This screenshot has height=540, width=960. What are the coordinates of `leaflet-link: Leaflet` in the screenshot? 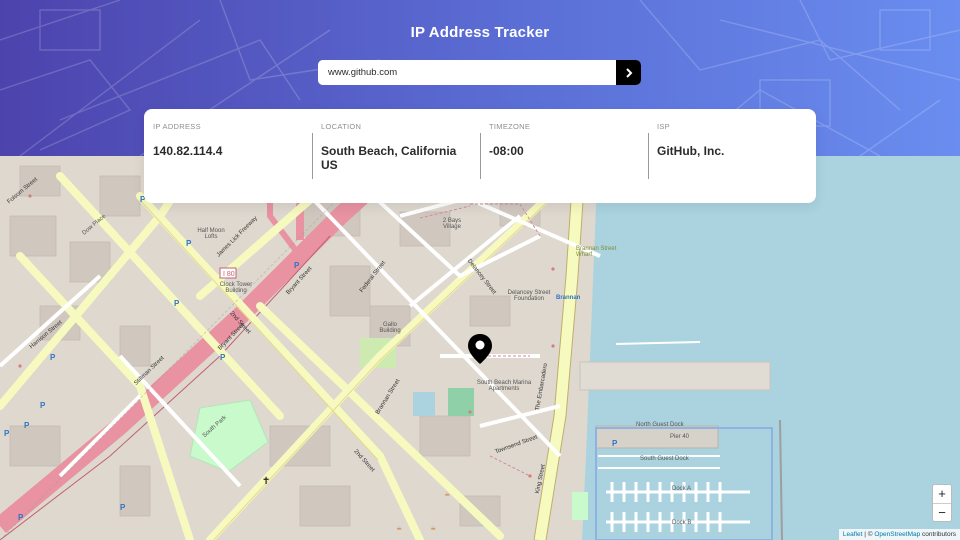 It's located at (853, 534).